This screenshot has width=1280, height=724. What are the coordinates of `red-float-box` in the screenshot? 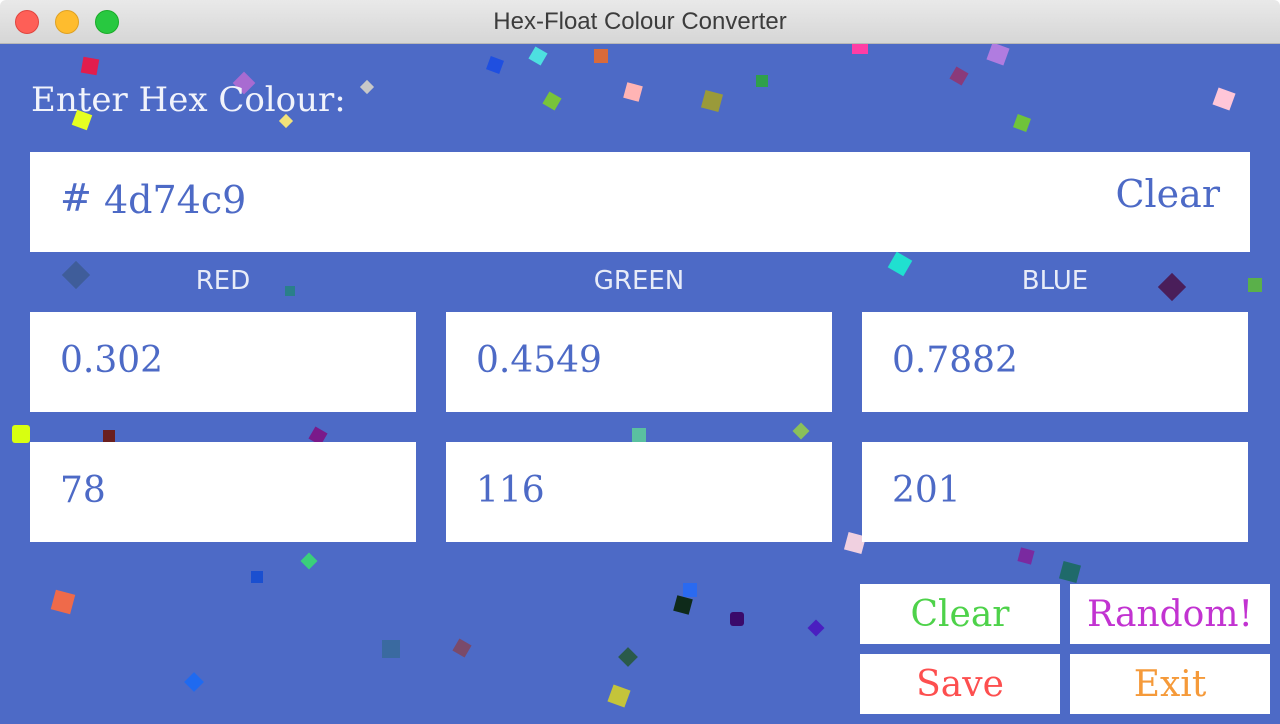 It's located at (223, 362).